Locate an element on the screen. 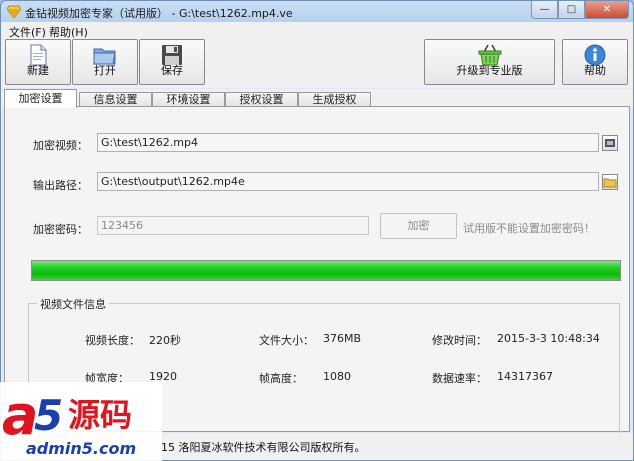 This screenshot has width=634, height=461. new-button: 新建 is located at coordinates (38, 62).